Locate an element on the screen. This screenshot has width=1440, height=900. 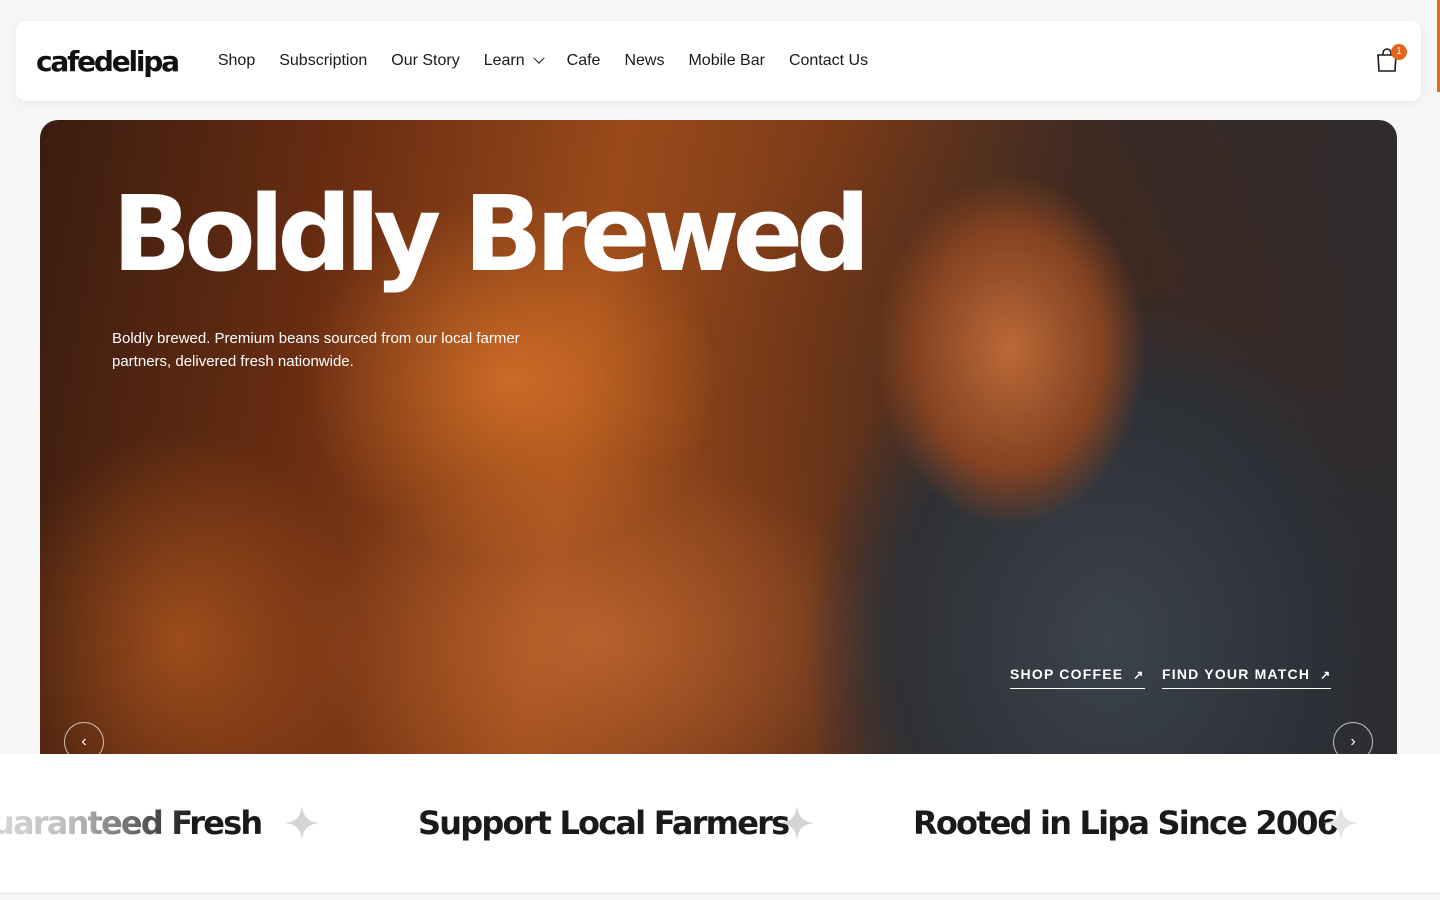
marquee-item: Support Local Farmers is located at coordinates (604, 823).